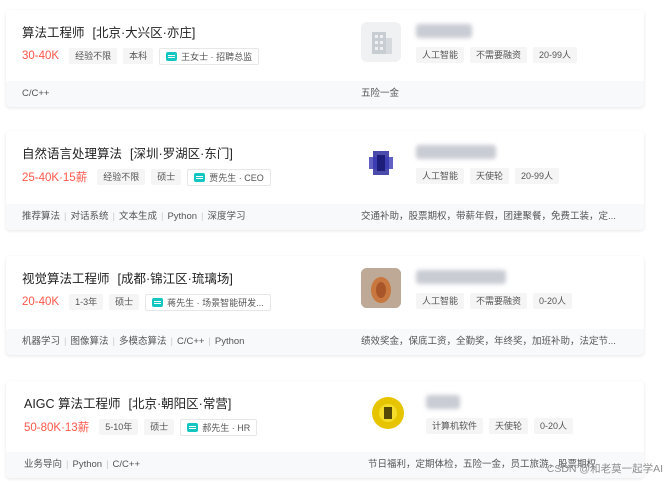  Describe the element at coordinates (221, 217) in the screenshot. I see `skill-tag: 深度学习` at that location.